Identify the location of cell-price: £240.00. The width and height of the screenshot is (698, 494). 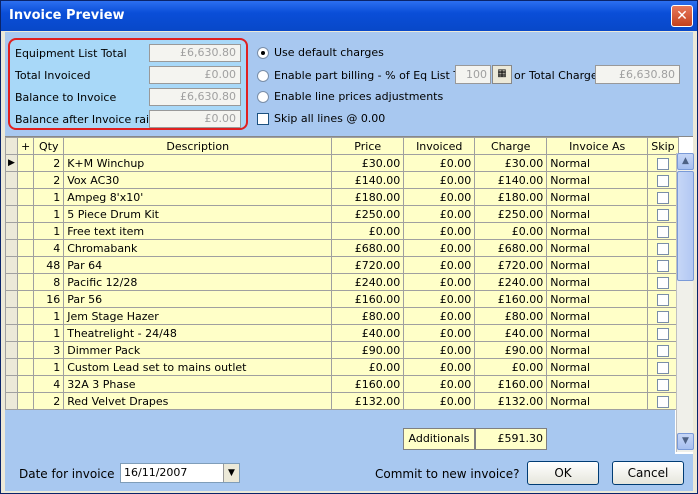
(368, 282).